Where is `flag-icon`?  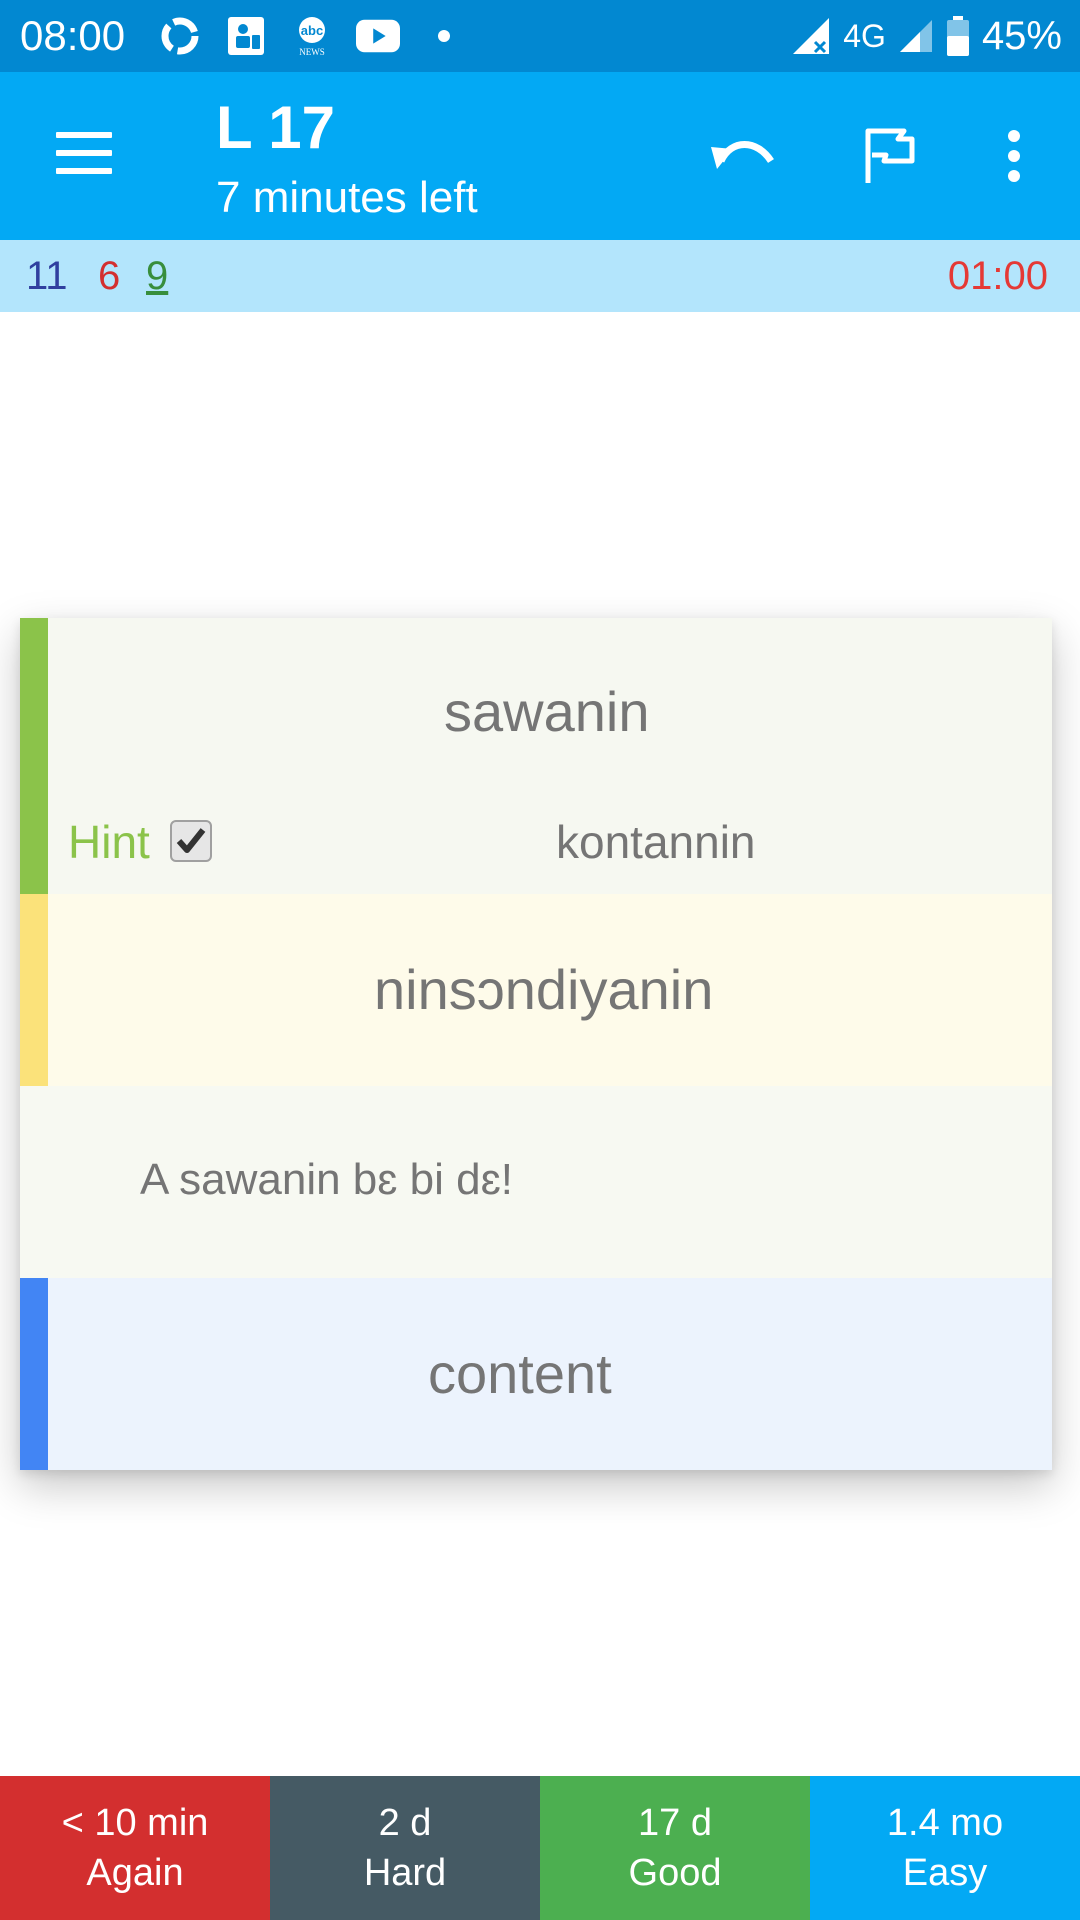 flag-icon is located at coordinates (890, 156).